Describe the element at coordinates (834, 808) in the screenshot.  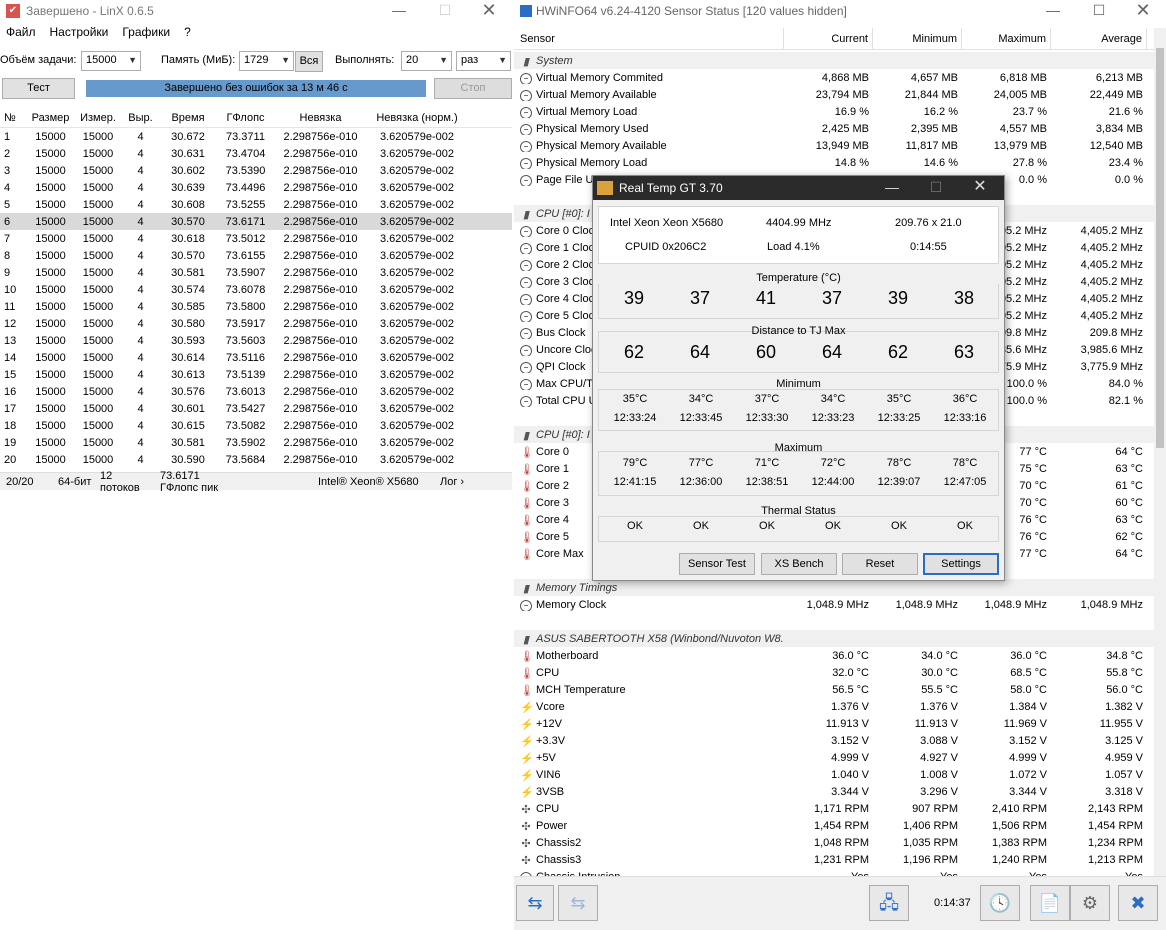
I see `sensor-row: ✣ CPU 1,171 RPM 907 RPM 2,410 RPM 2,143 RPM` at that location.